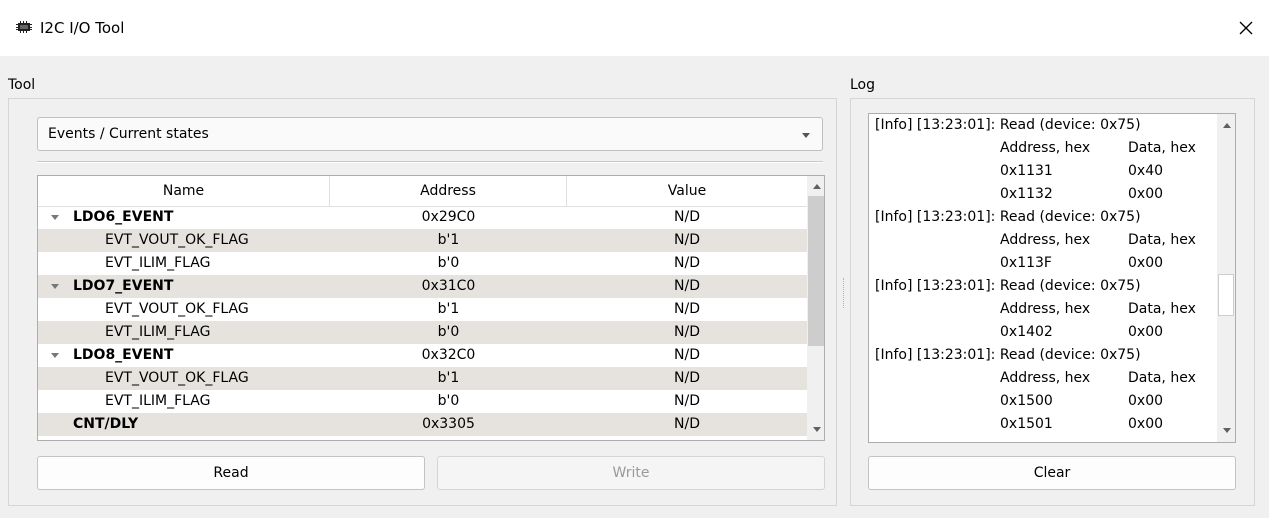 The image size is (1269, 518). Describe the element at coordinates (123, 286) in the screenshot. I see `row-name: LDO7_EVENT` at that location.